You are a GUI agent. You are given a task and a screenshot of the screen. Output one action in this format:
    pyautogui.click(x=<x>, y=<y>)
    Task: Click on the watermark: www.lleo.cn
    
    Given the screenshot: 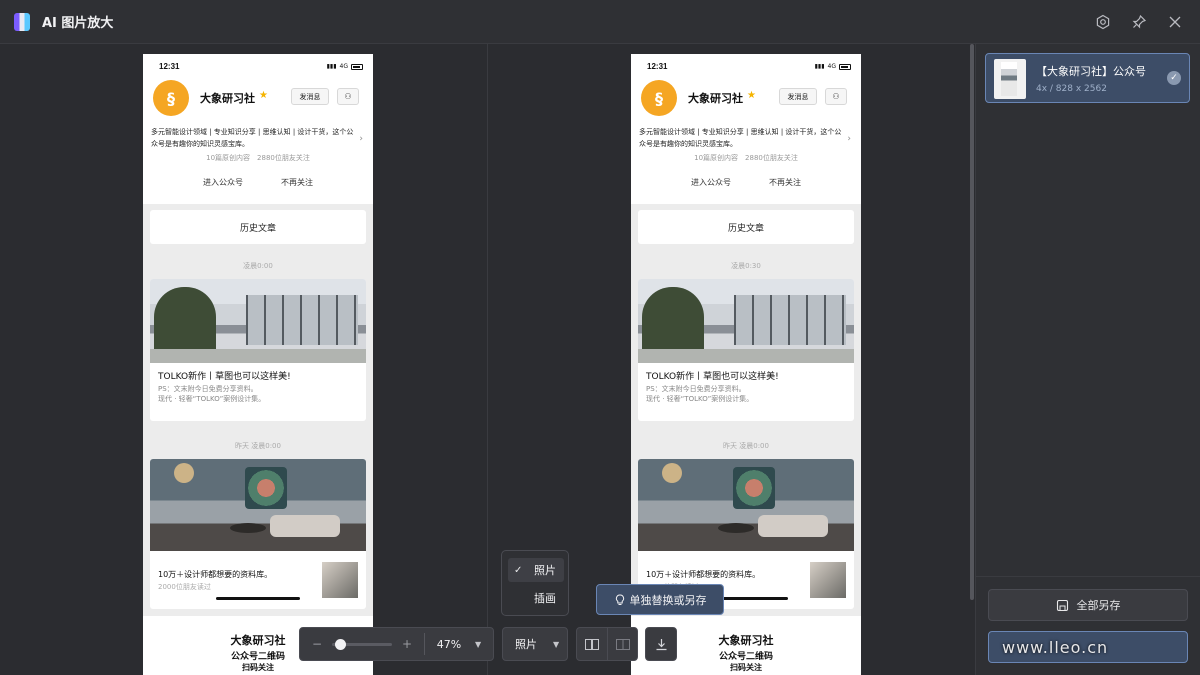 What is the action you would take?
    pyautogui.click(x=1055, y=647)
    